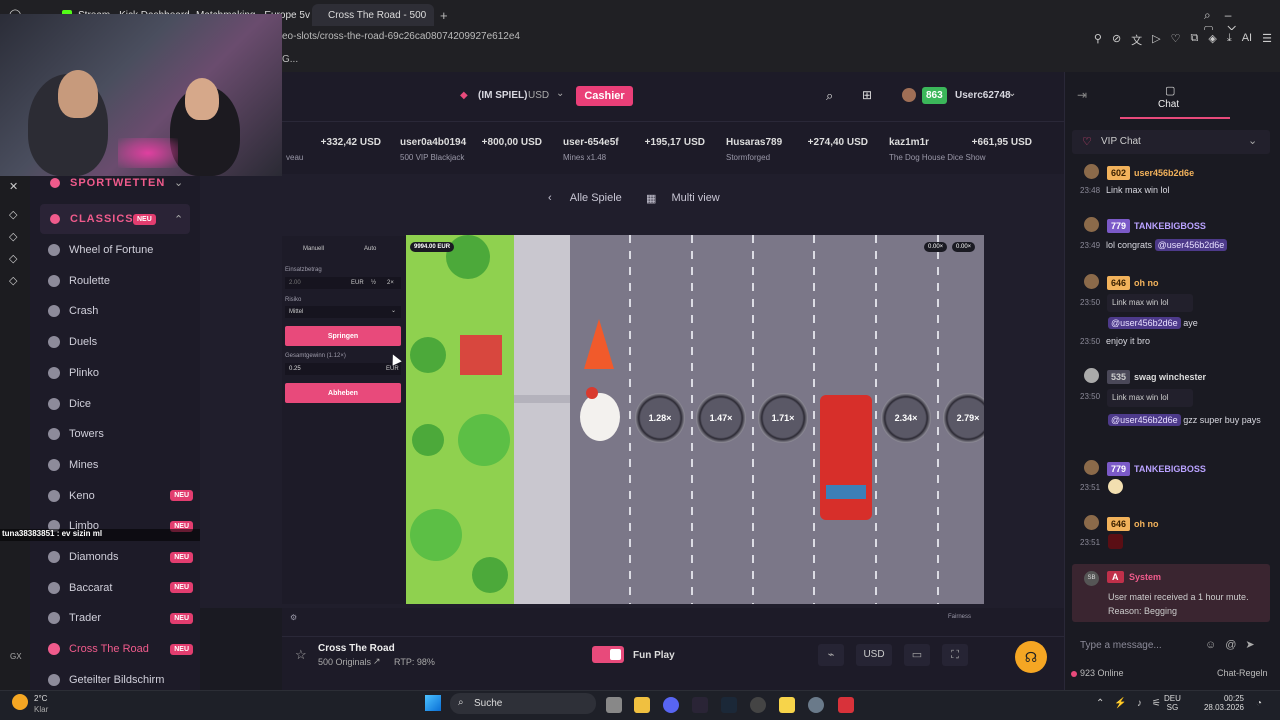  What do you see at coordinates (983, 95) in the screenshot?
I see `username: Userc62748` at bounding box center [983, 95].